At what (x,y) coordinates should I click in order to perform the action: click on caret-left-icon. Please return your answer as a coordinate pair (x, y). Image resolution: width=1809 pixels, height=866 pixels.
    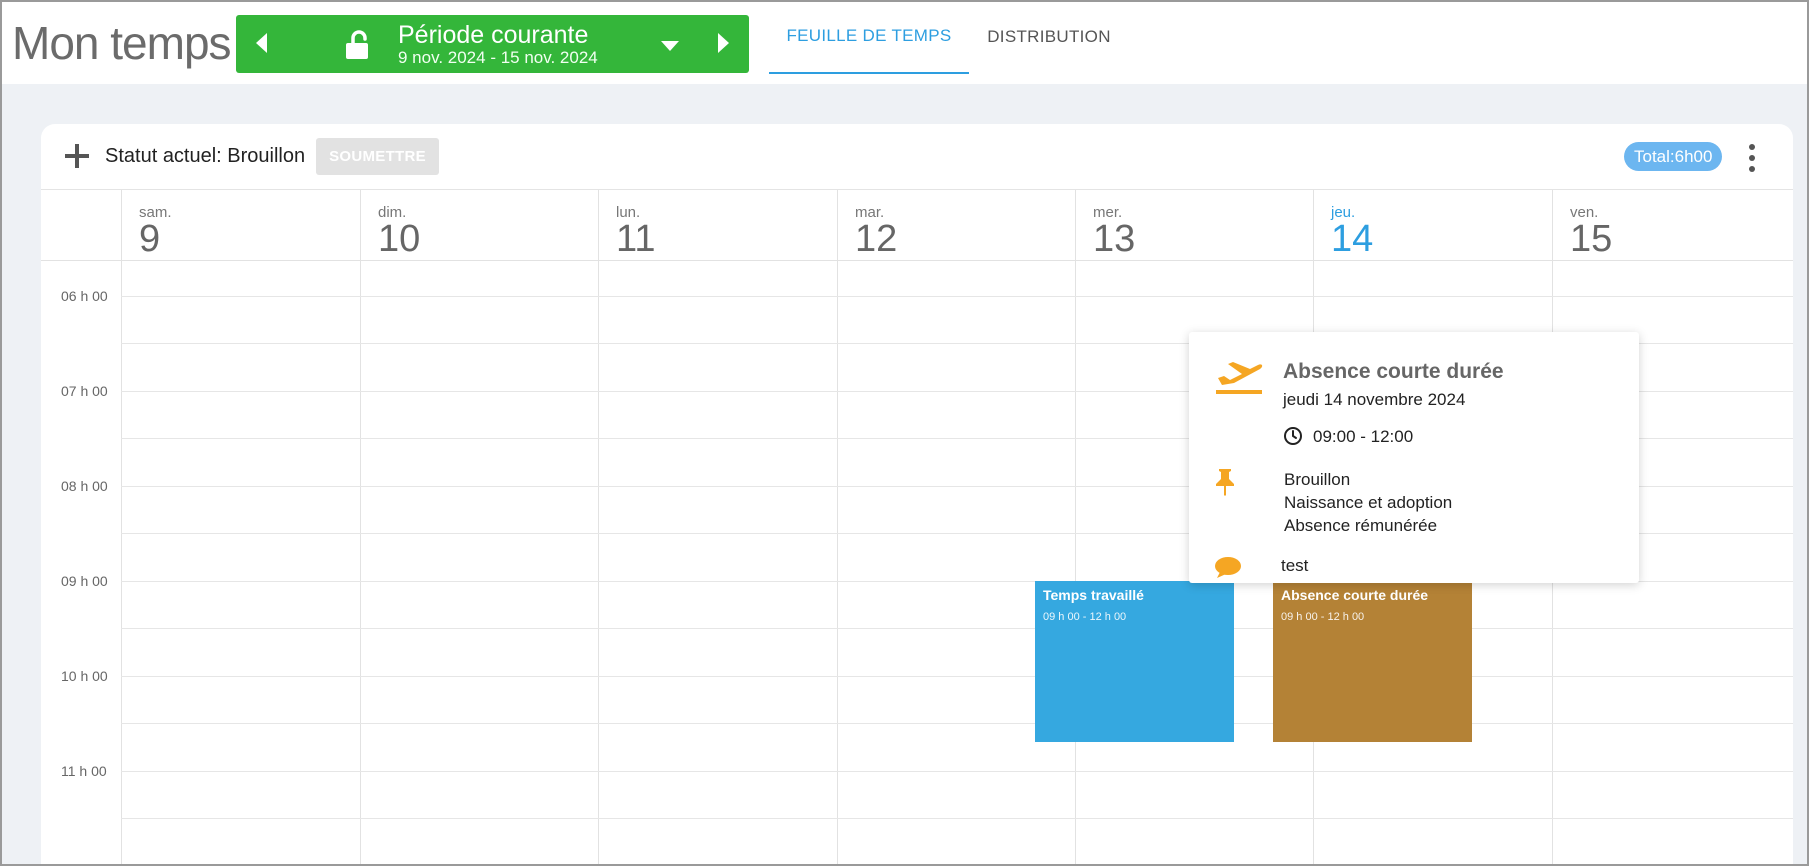
    Looking at the image, I should click on (261, 43).